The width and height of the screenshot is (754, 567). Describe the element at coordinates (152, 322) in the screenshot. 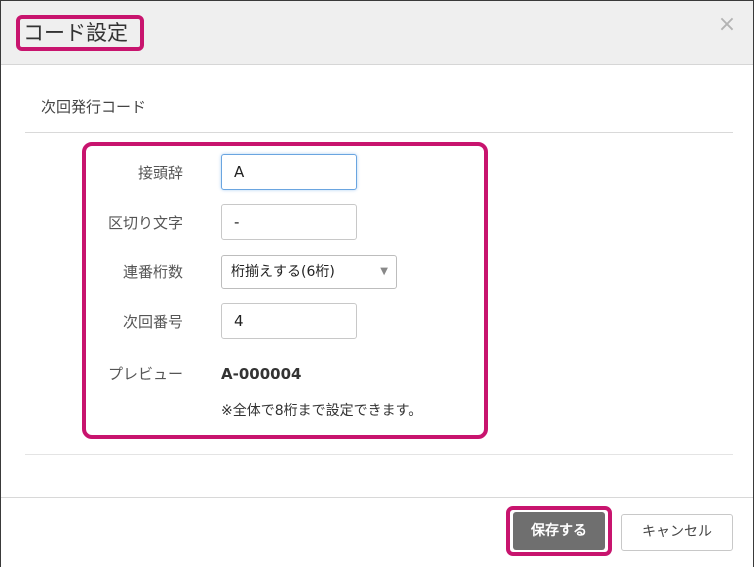

I see `next-number-label: 次回番号` at that location.